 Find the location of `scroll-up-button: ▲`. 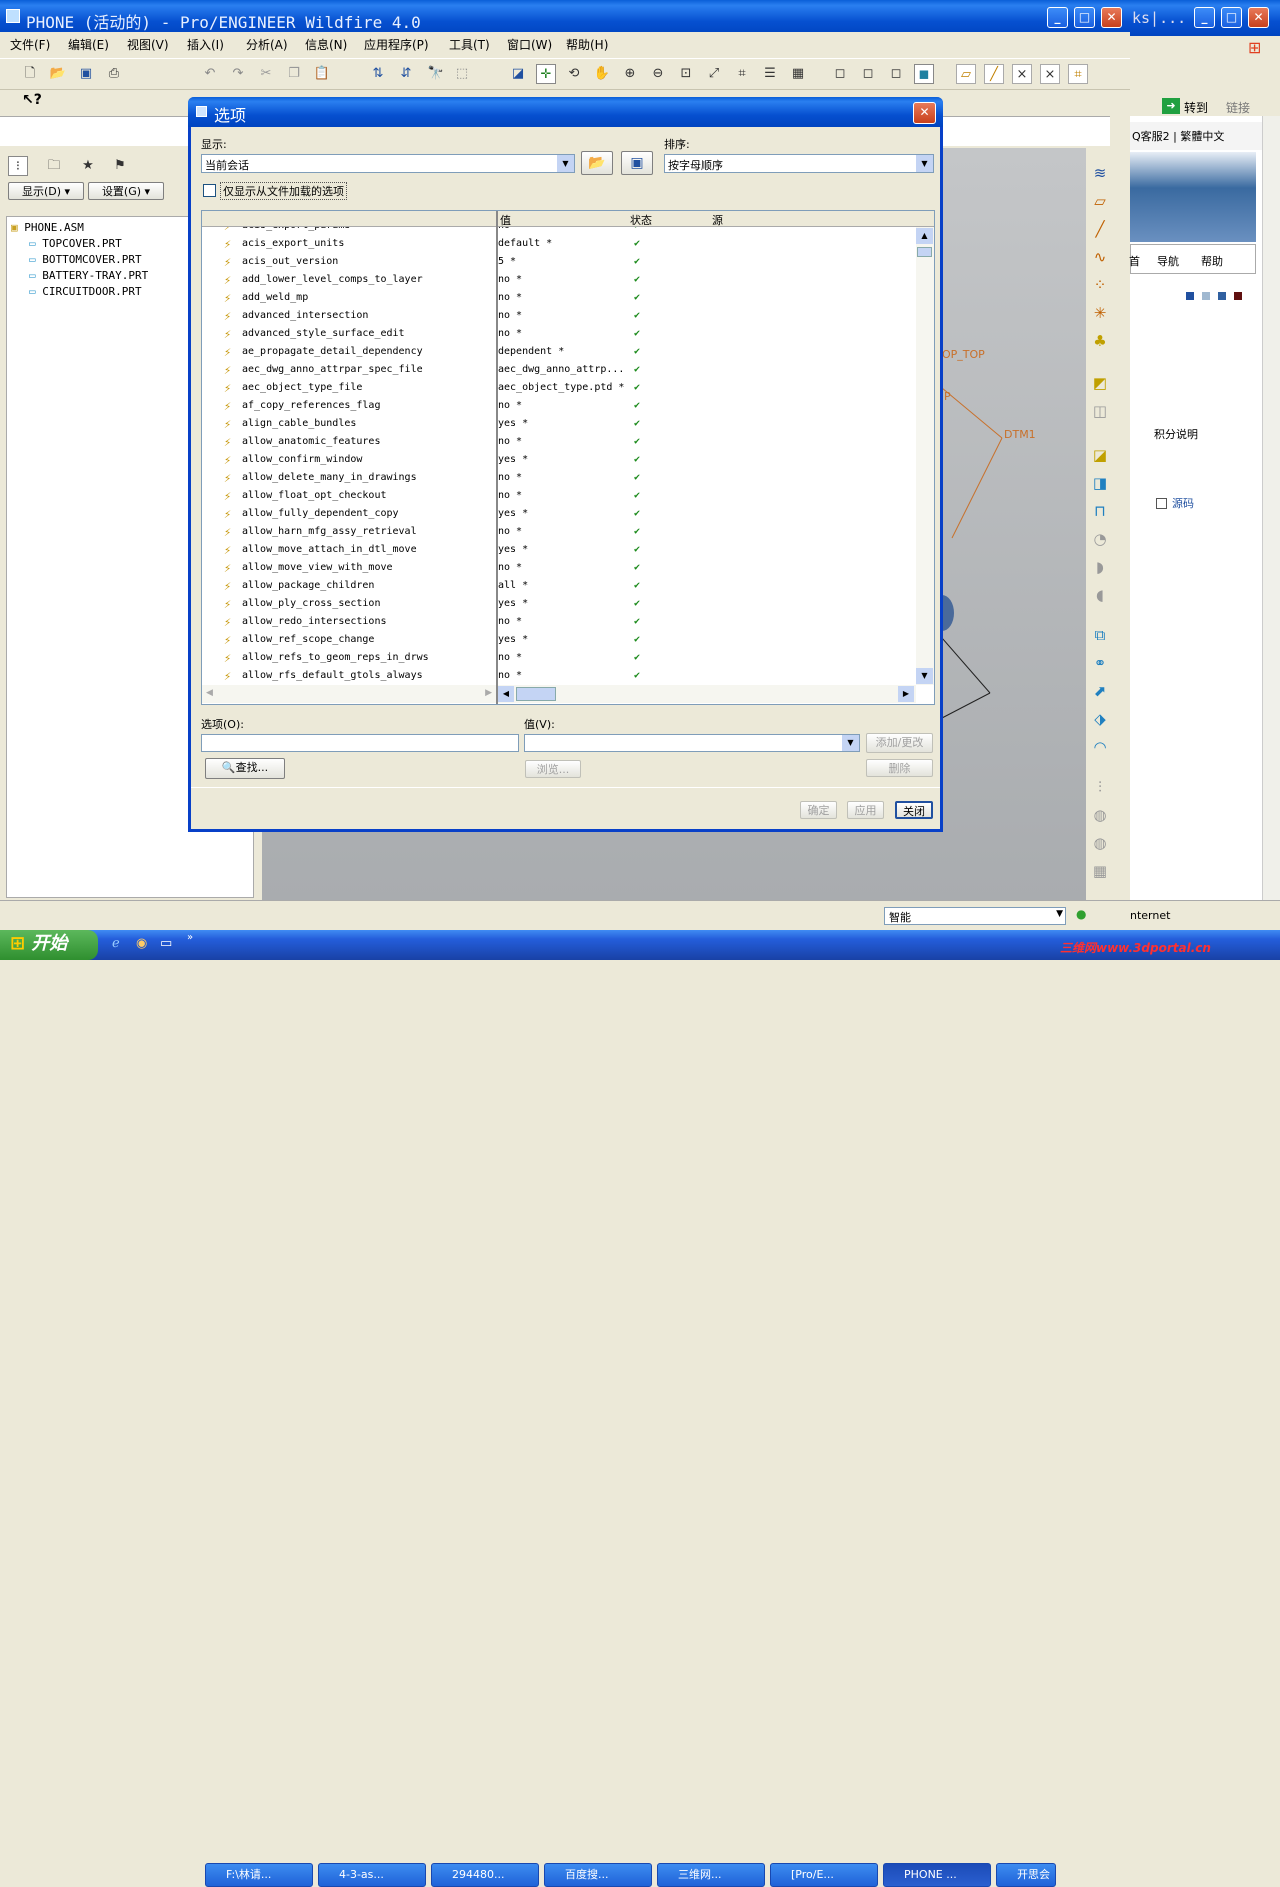

scroll-up-button: ▲ is located at coordinates (924, 236).